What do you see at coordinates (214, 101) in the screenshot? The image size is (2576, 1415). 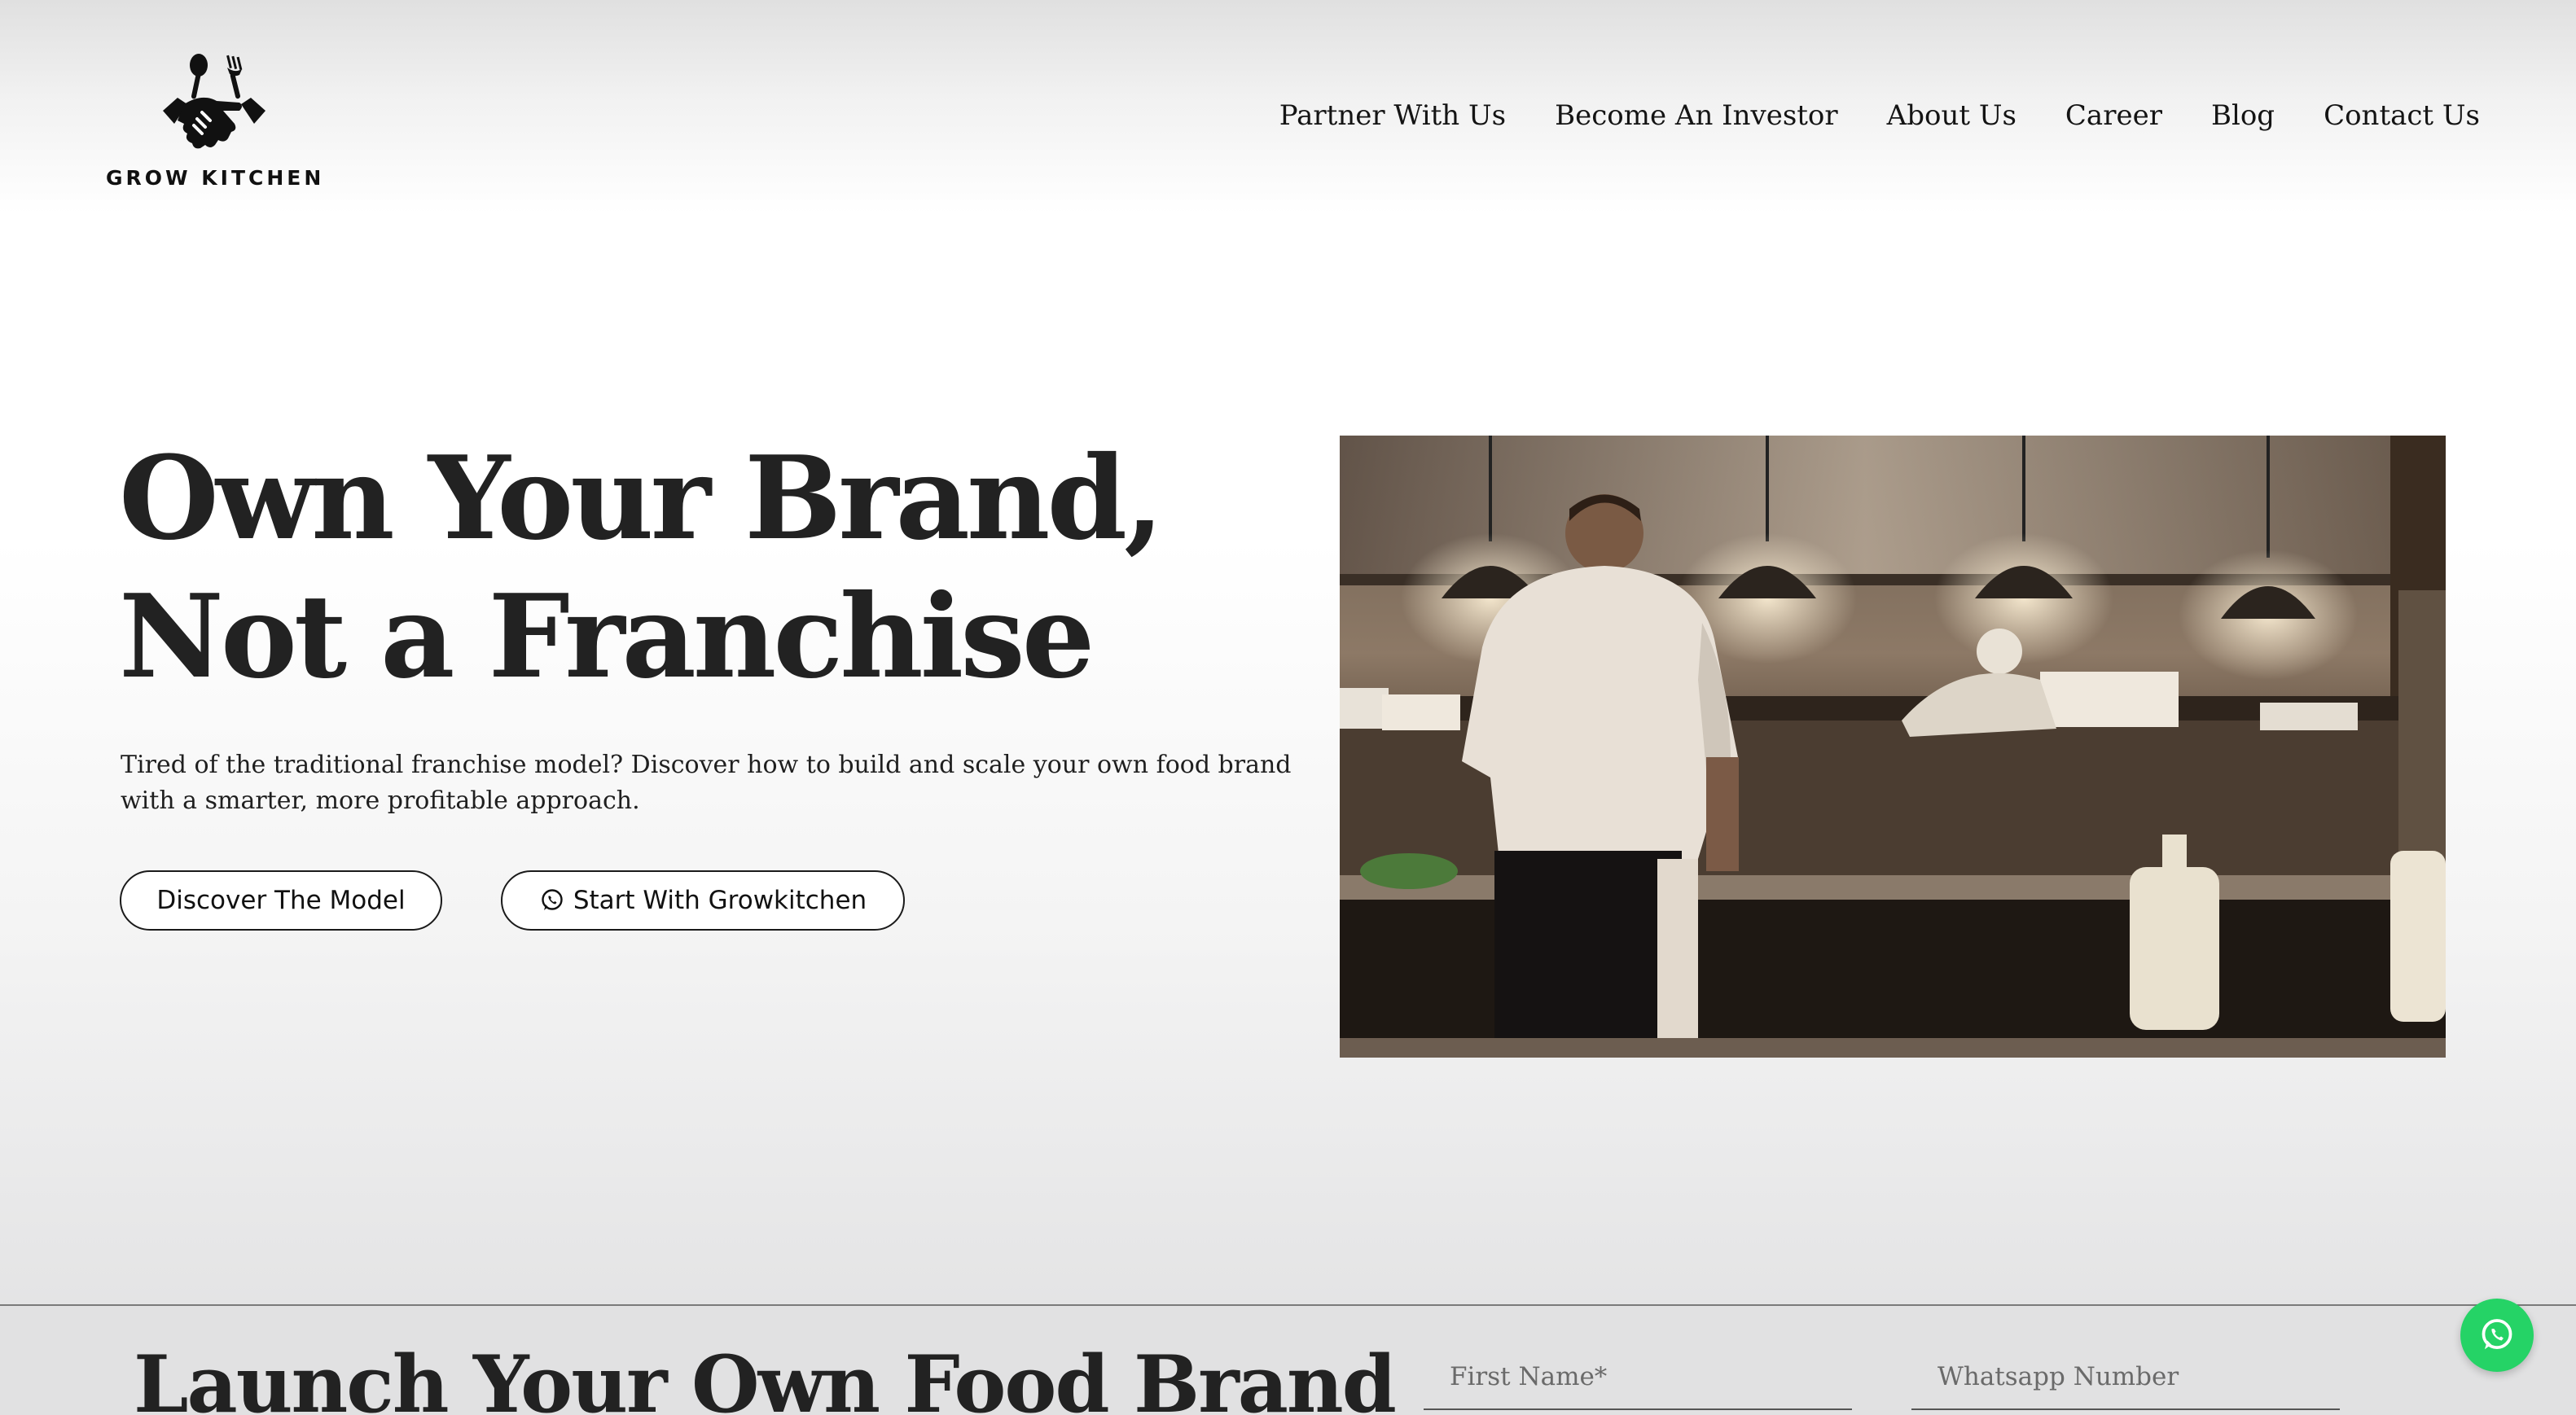 I see `handshake-fork-spoon-icon` at bounding box center [214, 101].